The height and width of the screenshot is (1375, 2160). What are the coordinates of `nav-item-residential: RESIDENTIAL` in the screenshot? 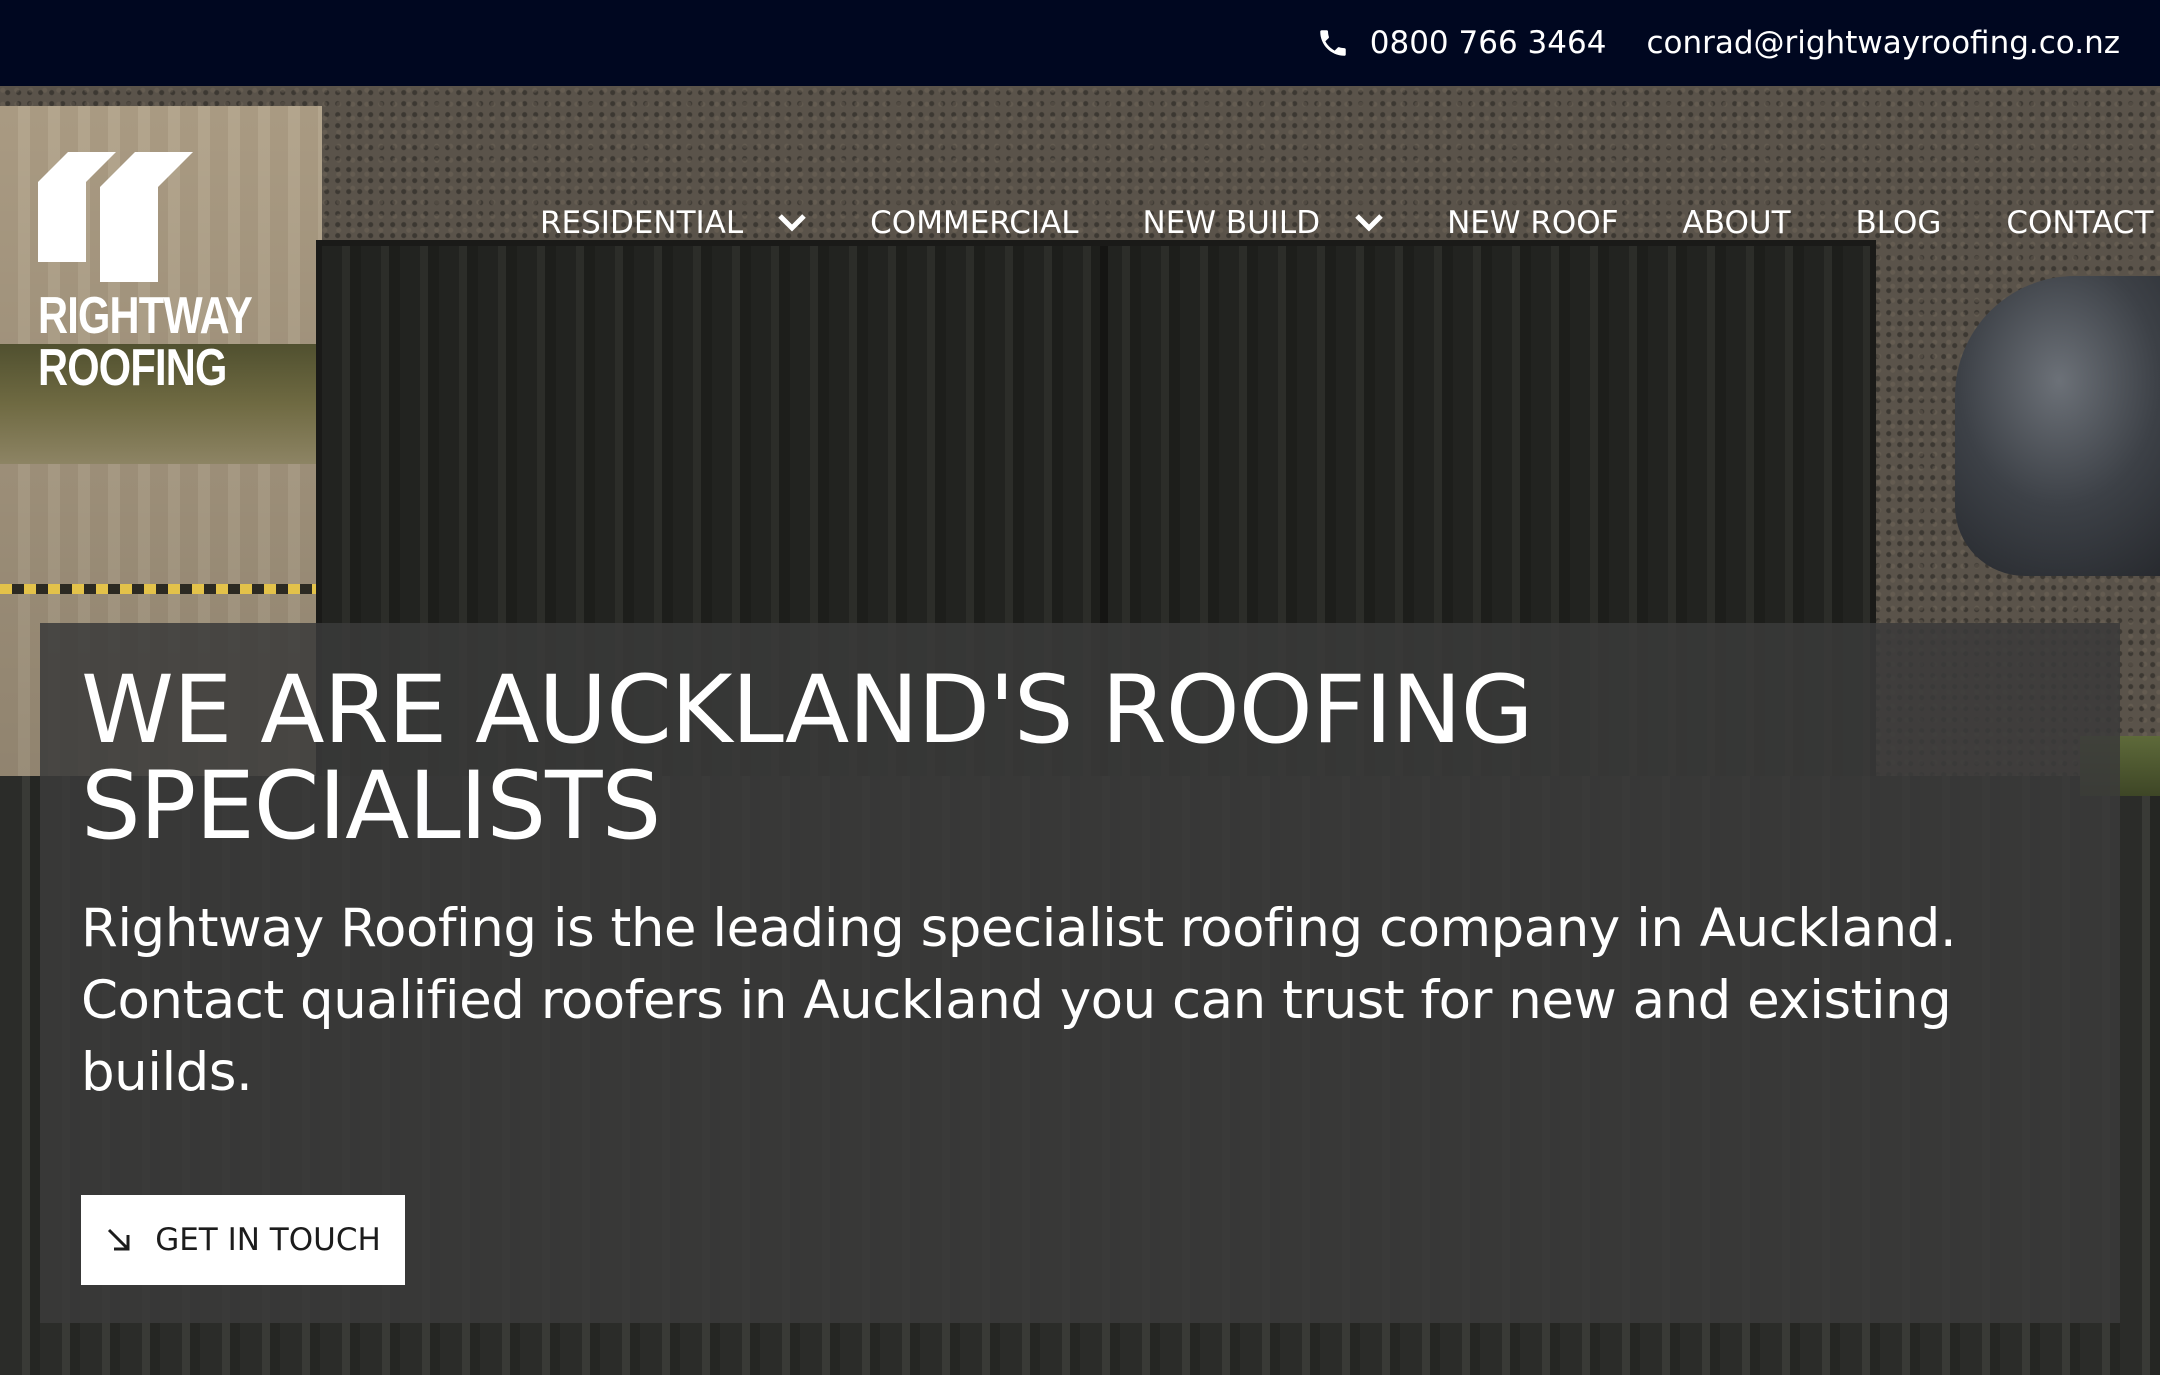 It's located at (673, 223).